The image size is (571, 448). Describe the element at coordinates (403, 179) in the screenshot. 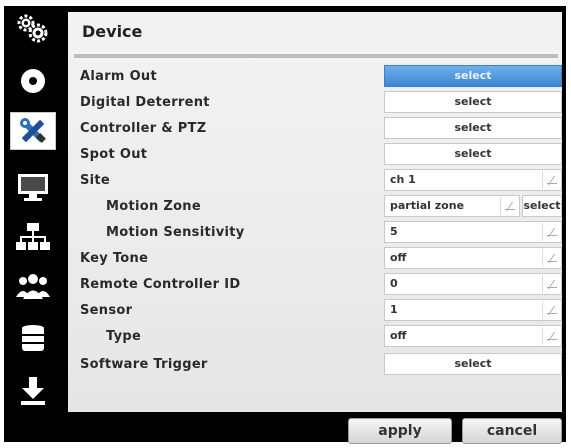

I see `site-value: ch 1` at that location.